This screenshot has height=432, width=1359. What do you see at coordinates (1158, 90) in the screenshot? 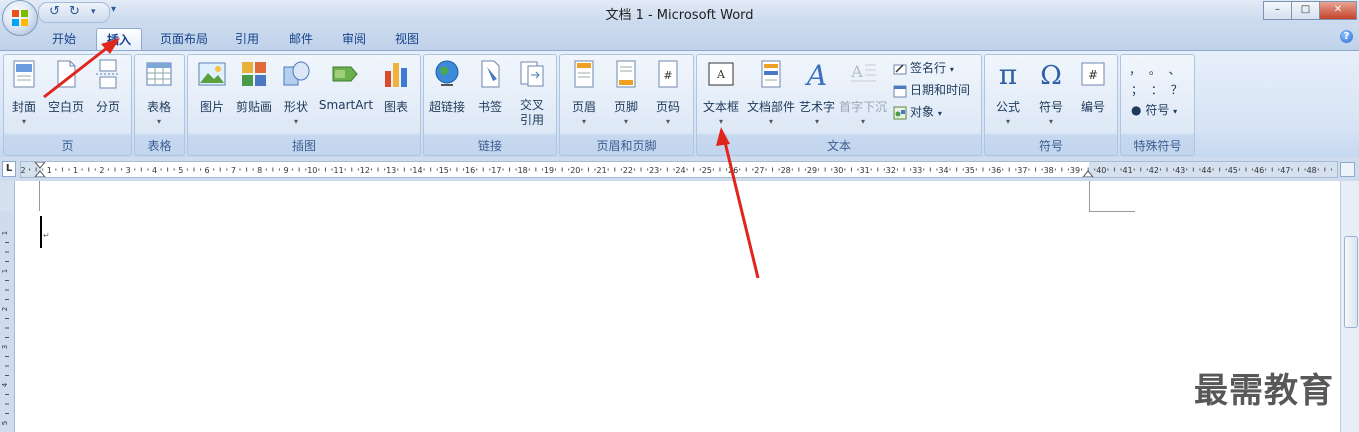
I see `punctuation-row-2: ； ： ？` at bounding box center [1158, 90].